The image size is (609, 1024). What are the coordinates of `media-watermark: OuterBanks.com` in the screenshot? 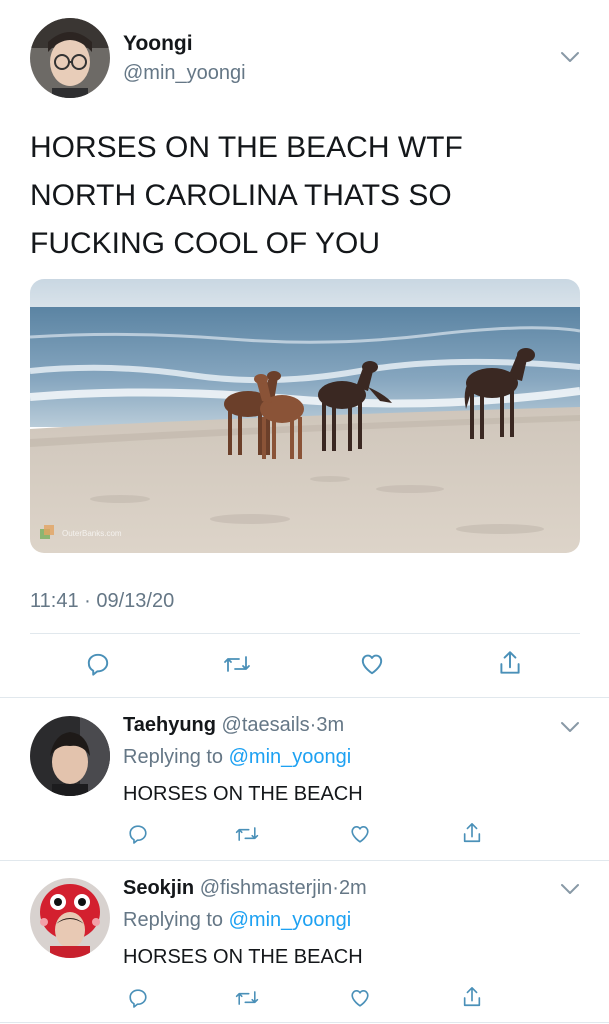 It's located at (92, 533).